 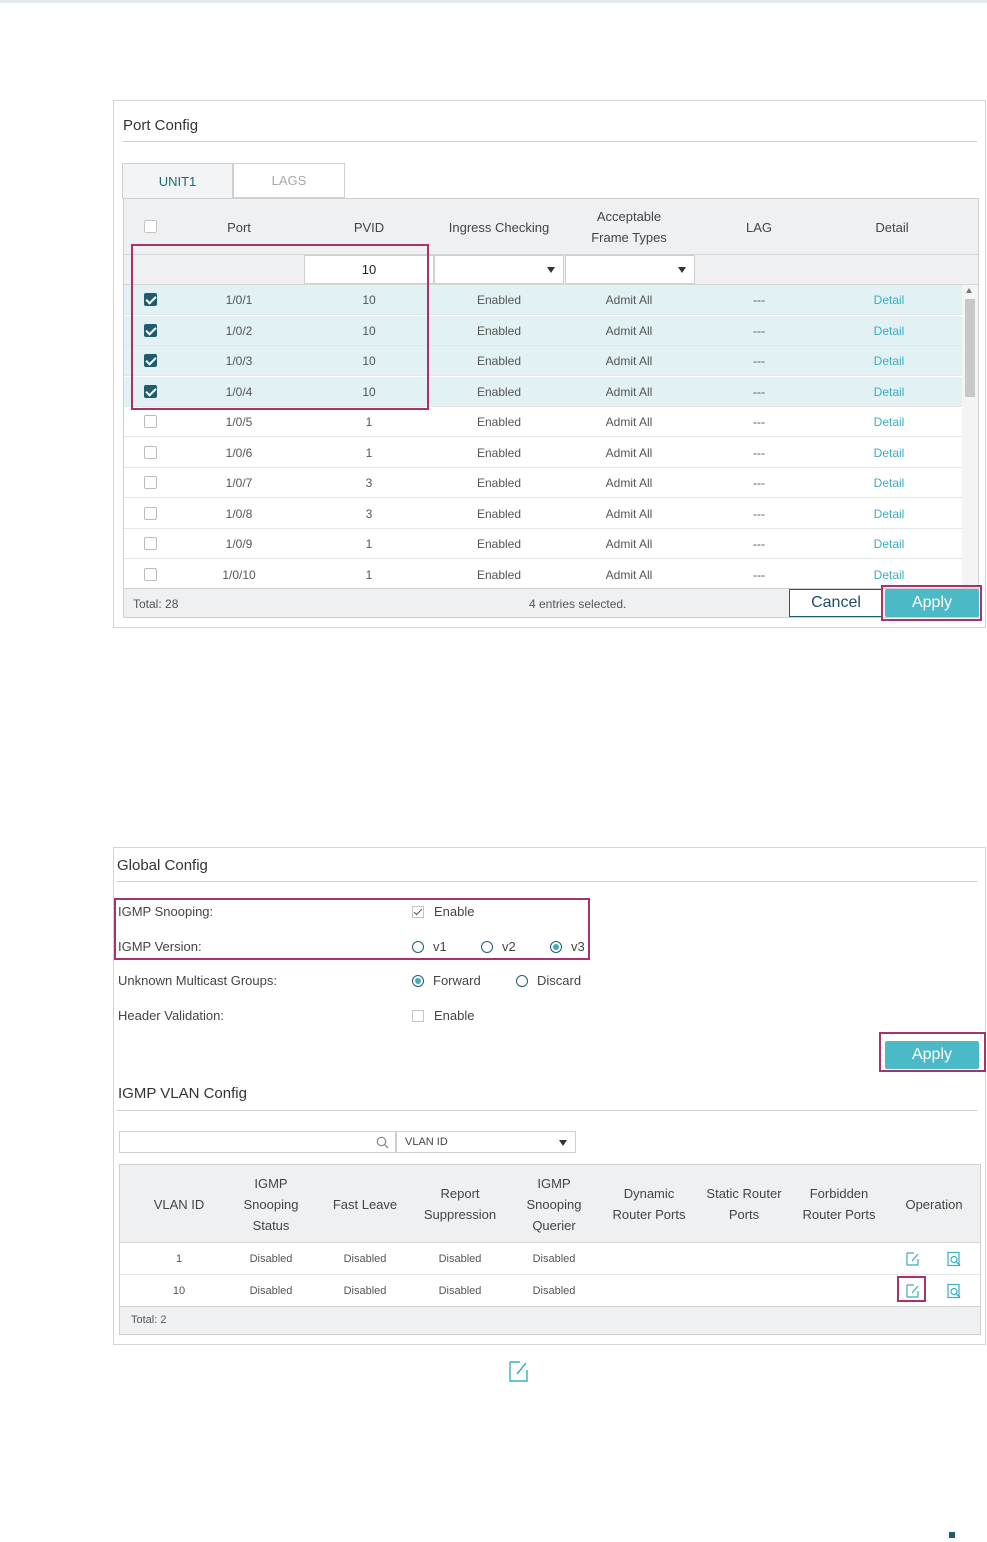 What do you see at coordinates (446, 980) in the screenshot?
I see `forward-radio: Forward` at bounding box center [446, 980].